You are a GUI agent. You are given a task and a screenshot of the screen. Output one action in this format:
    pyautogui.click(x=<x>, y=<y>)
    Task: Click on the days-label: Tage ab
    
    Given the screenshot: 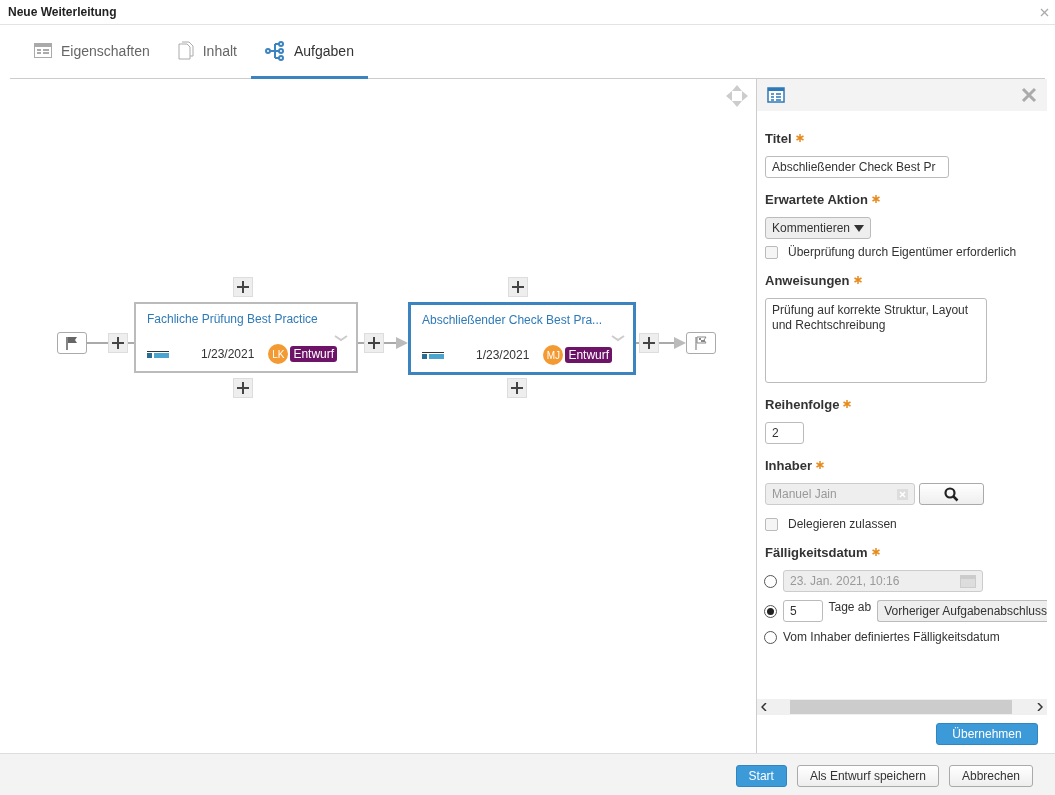 What is the action you would take?
    pyautogui.click(x=850, y=607)
    